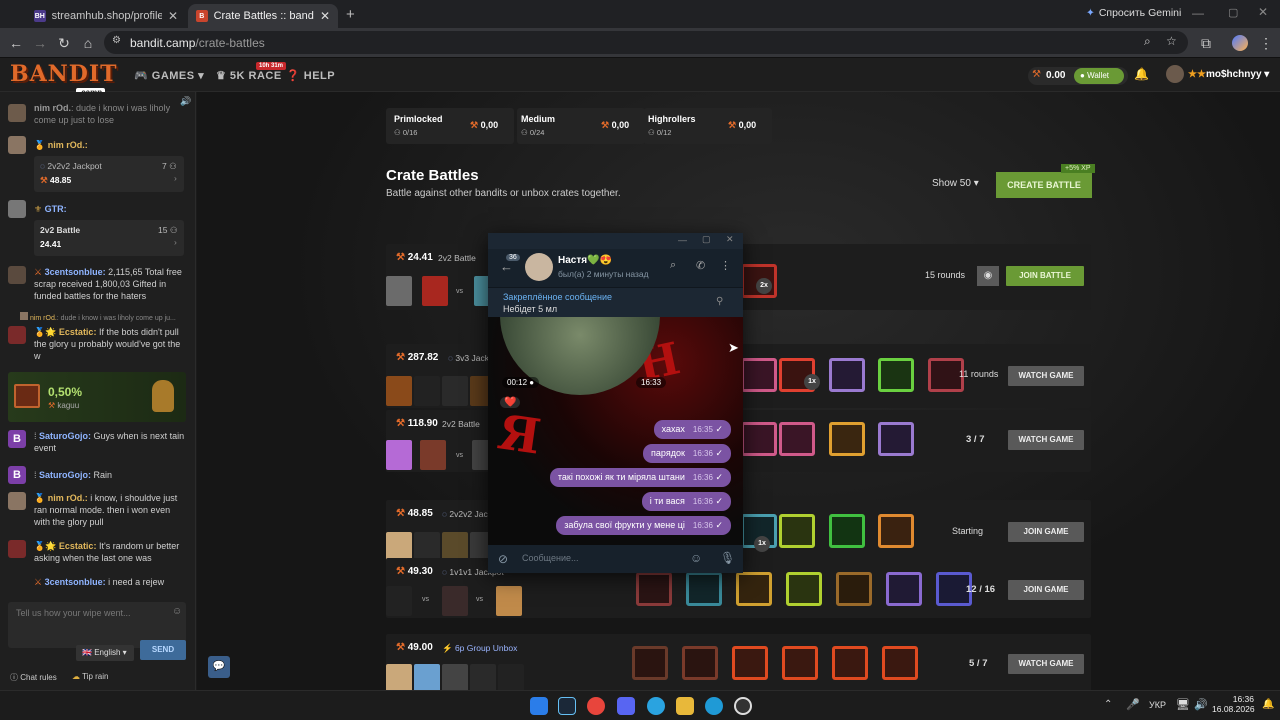 This screenshot has width=1280, height=720. I want to click on microphone-icon: 🎤, so click(1133, 704).